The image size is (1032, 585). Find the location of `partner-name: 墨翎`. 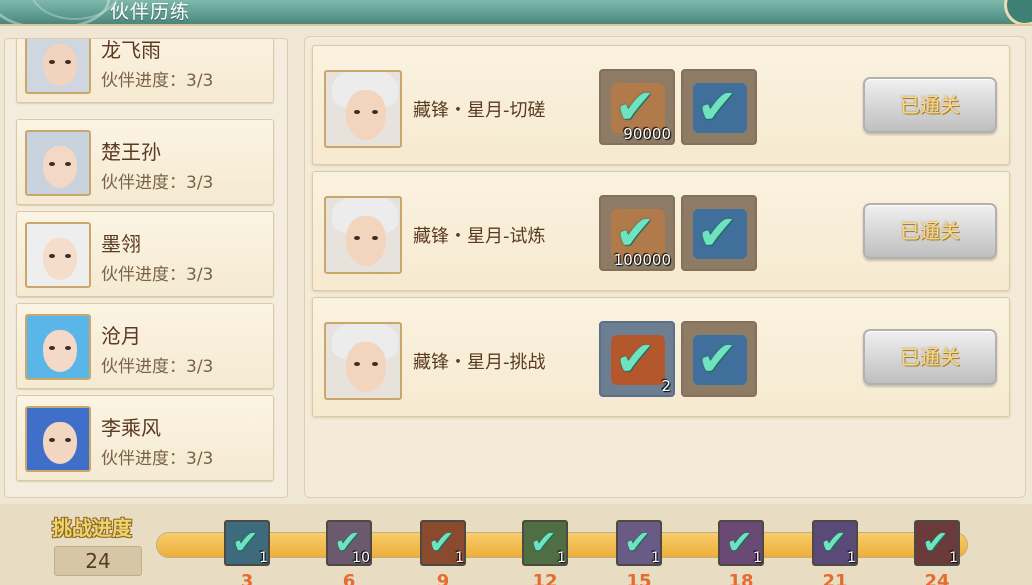

partner-name: 墨翎 is located at coordinates (121, 244).